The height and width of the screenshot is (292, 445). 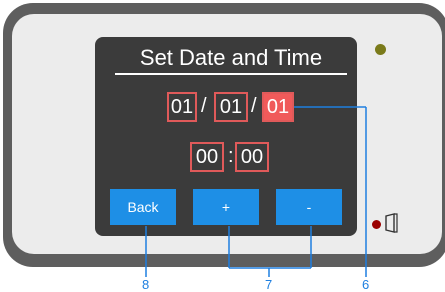 I want to click on callout-number-year: 6, so click(x=366, y=284).